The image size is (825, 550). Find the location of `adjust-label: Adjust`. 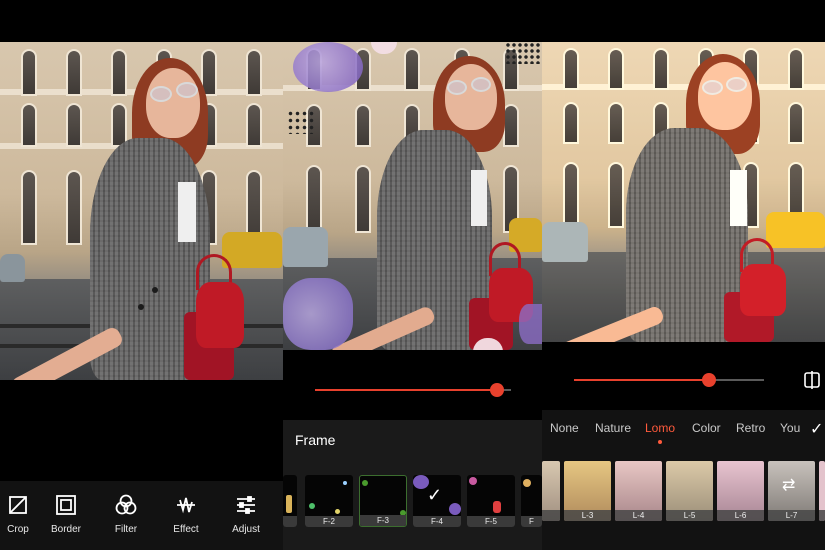

adjust-label: Adjust is located at coordinates (246, 529).